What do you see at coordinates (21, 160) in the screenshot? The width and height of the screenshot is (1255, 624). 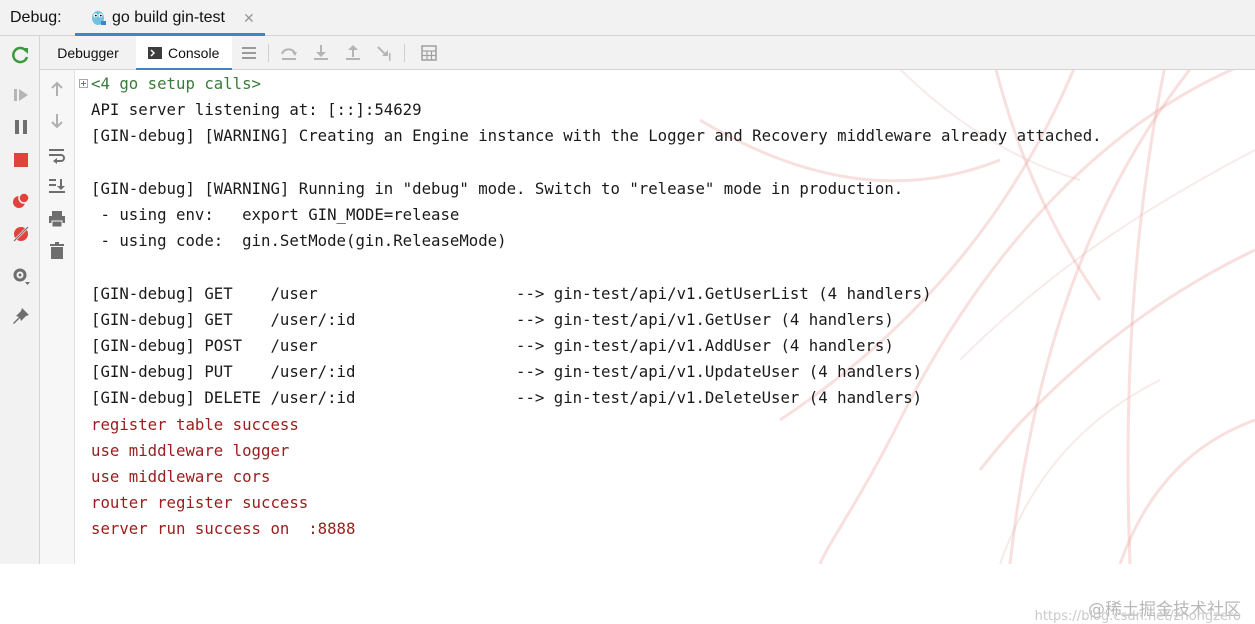 I see `stop-icon` at bounding box center [21, 160].